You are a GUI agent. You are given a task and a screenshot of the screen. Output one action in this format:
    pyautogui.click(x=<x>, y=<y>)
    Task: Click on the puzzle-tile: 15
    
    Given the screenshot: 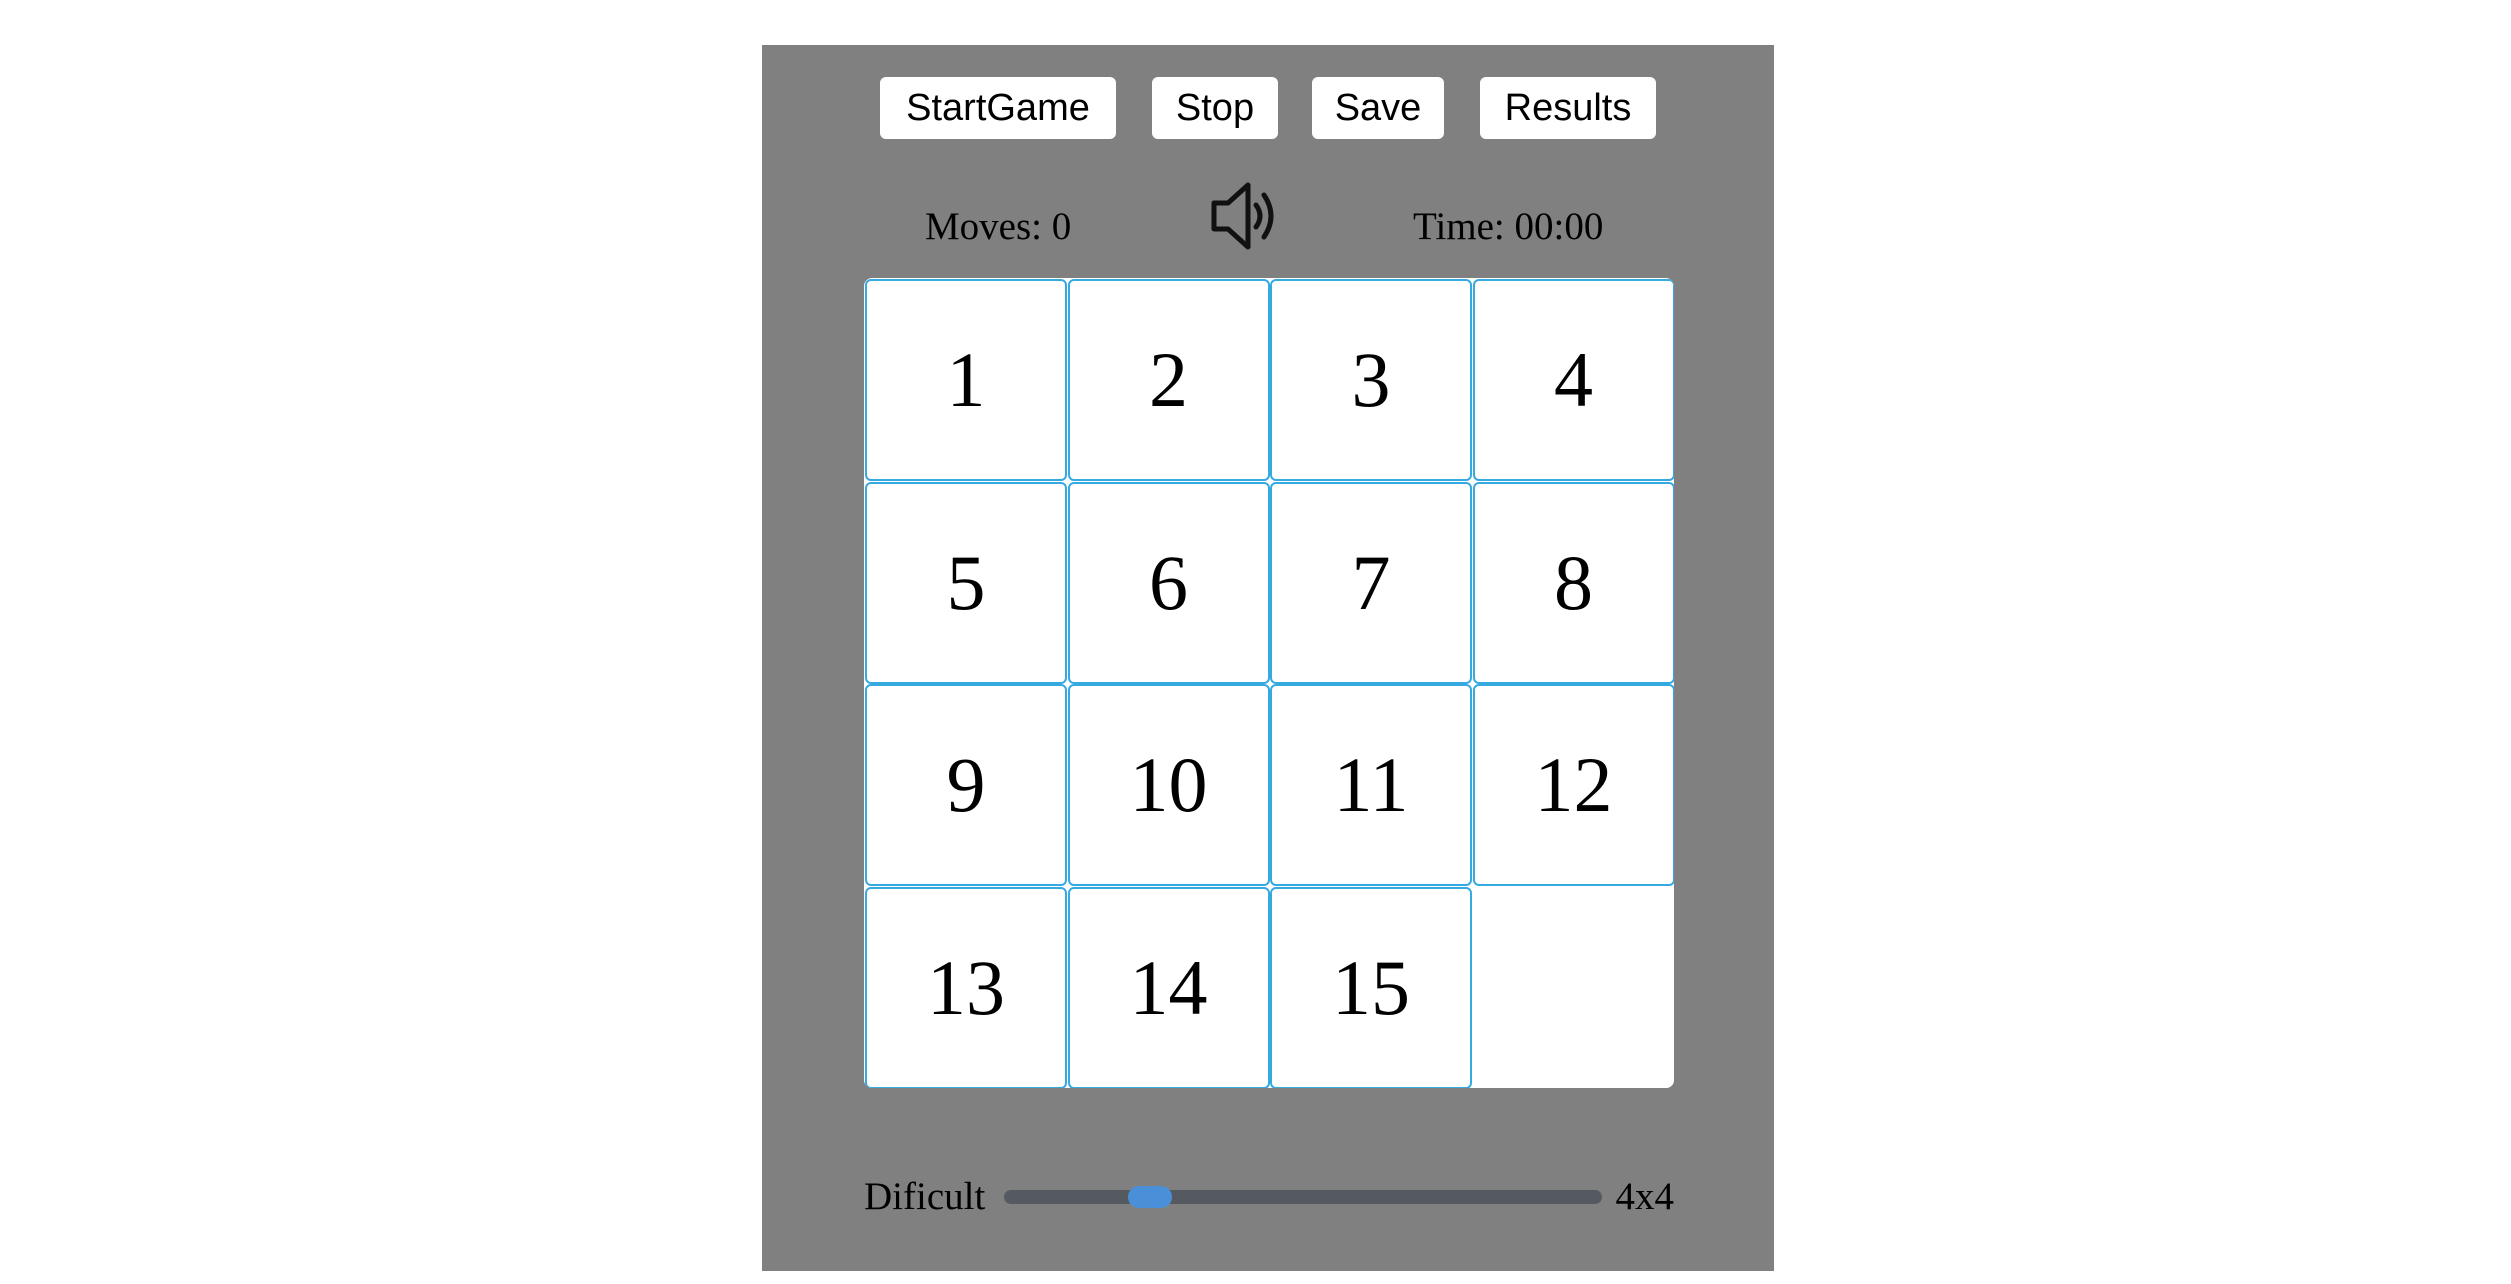 What is the action you would take?
    pyautogui.click(x=1371, y=987)
    